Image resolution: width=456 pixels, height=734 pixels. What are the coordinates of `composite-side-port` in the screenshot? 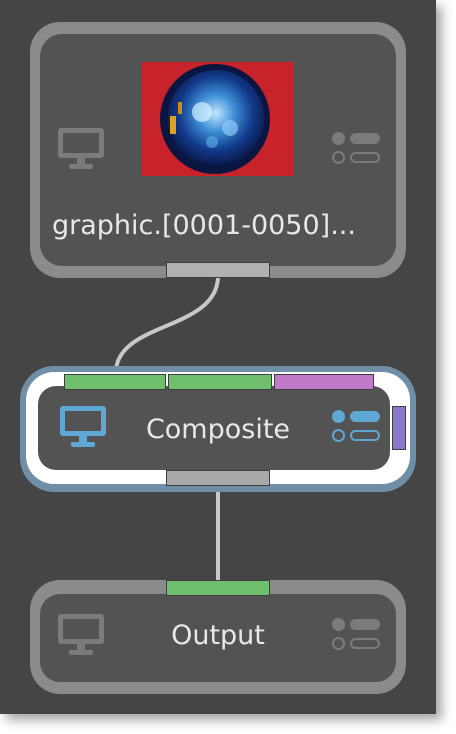 It's located at (399, 428).